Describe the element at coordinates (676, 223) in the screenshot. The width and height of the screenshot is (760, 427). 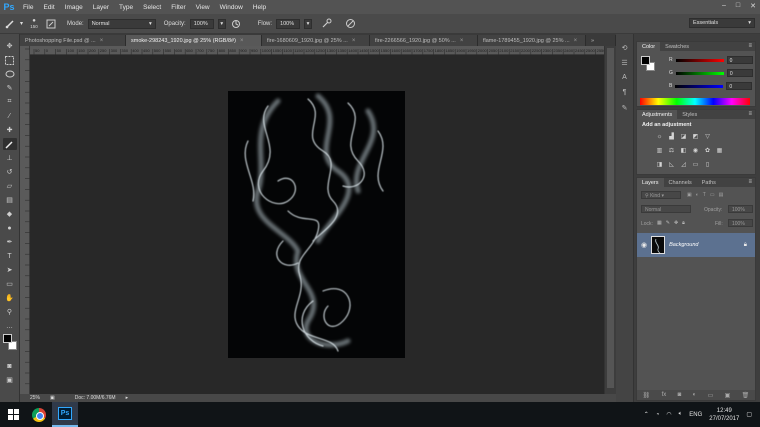
I see `lock-position-icon: ✥` at that location.